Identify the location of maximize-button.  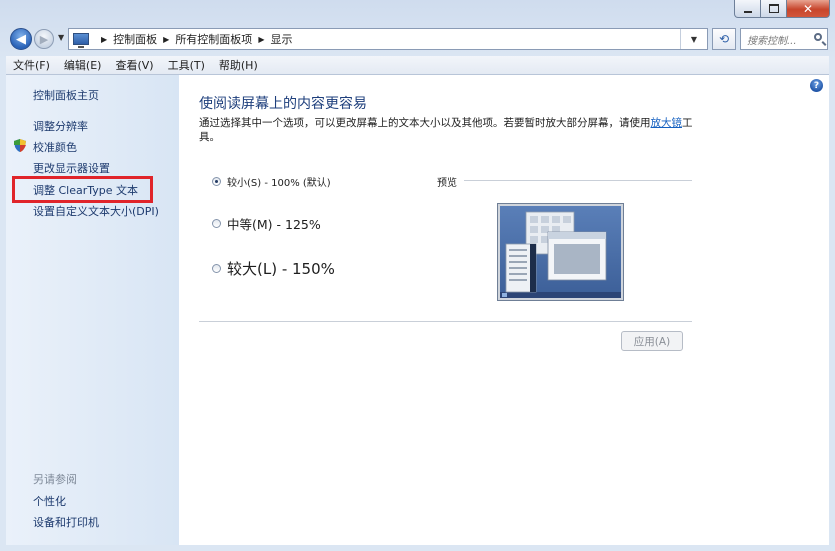
(773, 9).